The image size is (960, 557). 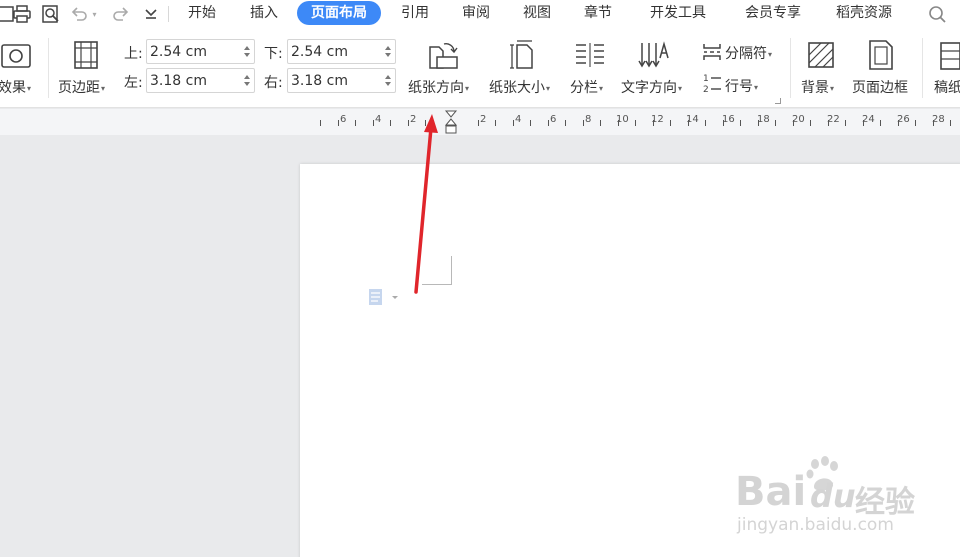 What do you see at coordinates (815, 525) in the screenshot?
I see `watermark-url: jingyan.baidu.com` at bounding box center [815, 525].